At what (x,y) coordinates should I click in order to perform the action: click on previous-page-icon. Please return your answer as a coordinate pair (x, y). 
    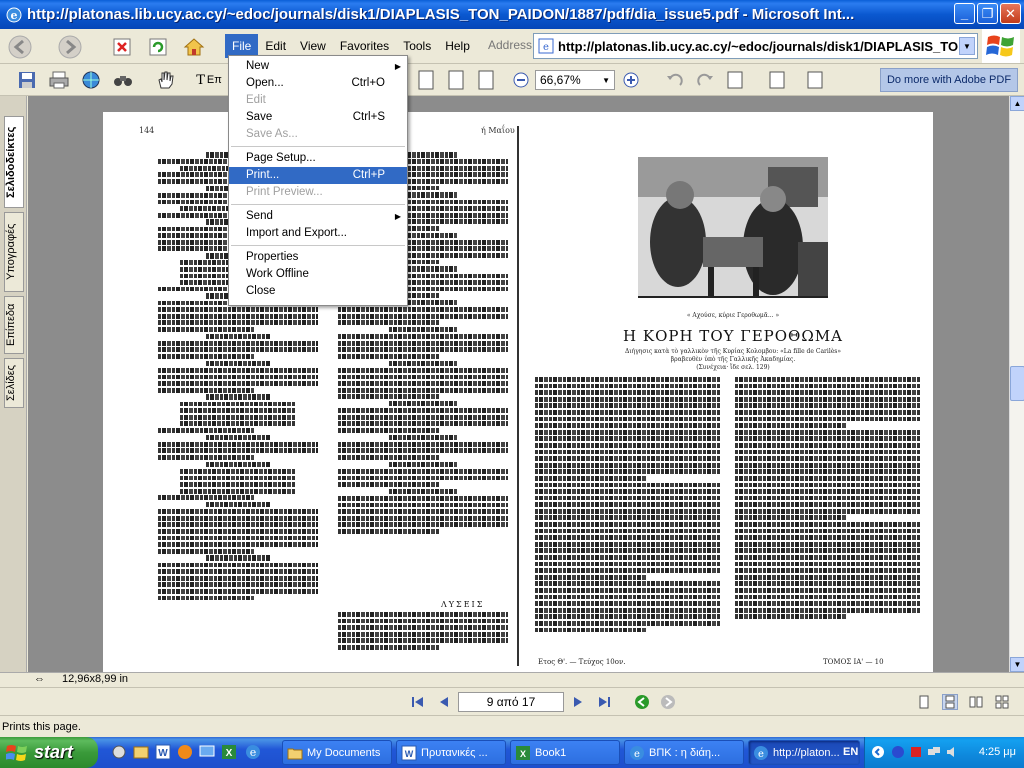
    Looking at the image, I should click on (444, 702).